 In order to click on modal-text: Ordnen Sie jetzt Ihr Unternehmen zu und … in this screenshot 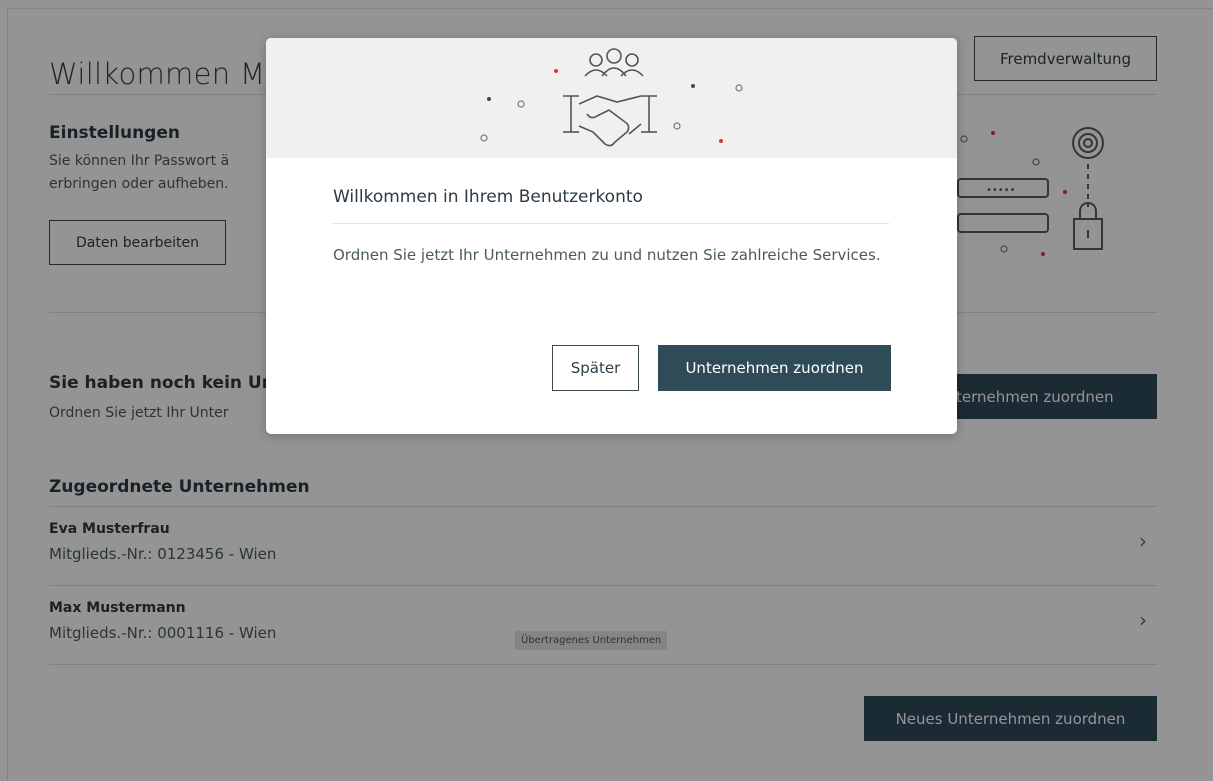, I will do `click(607, 255)`.